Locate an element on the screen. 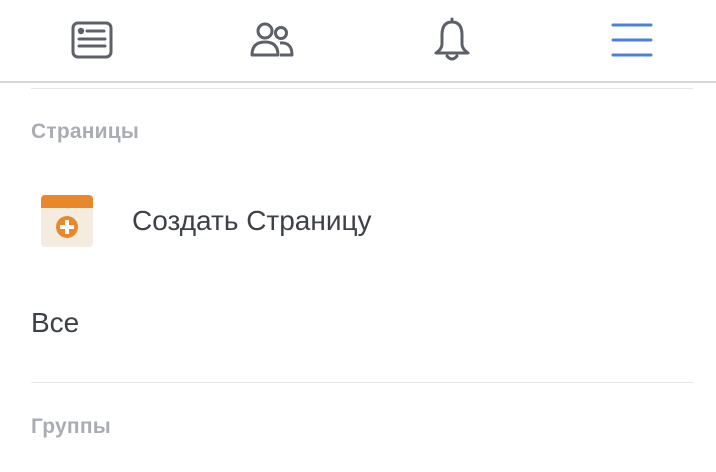 The height and width of the screenshot is (472, 716). news-feed-icon is located at coordinates (92, 40).